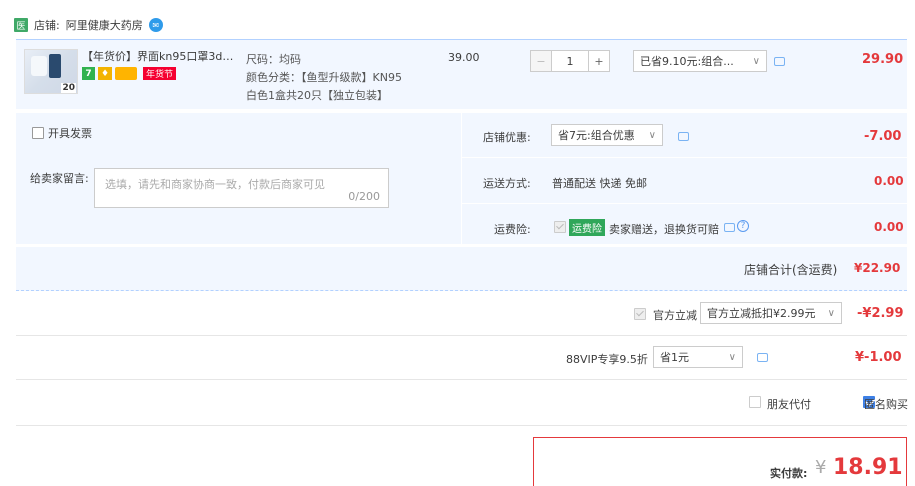 The width and height of the screenshot is (915, 486). Describe the element at coordinates (789, 473) in the screenshot. I see `payment-label: 实付款:` at that location.